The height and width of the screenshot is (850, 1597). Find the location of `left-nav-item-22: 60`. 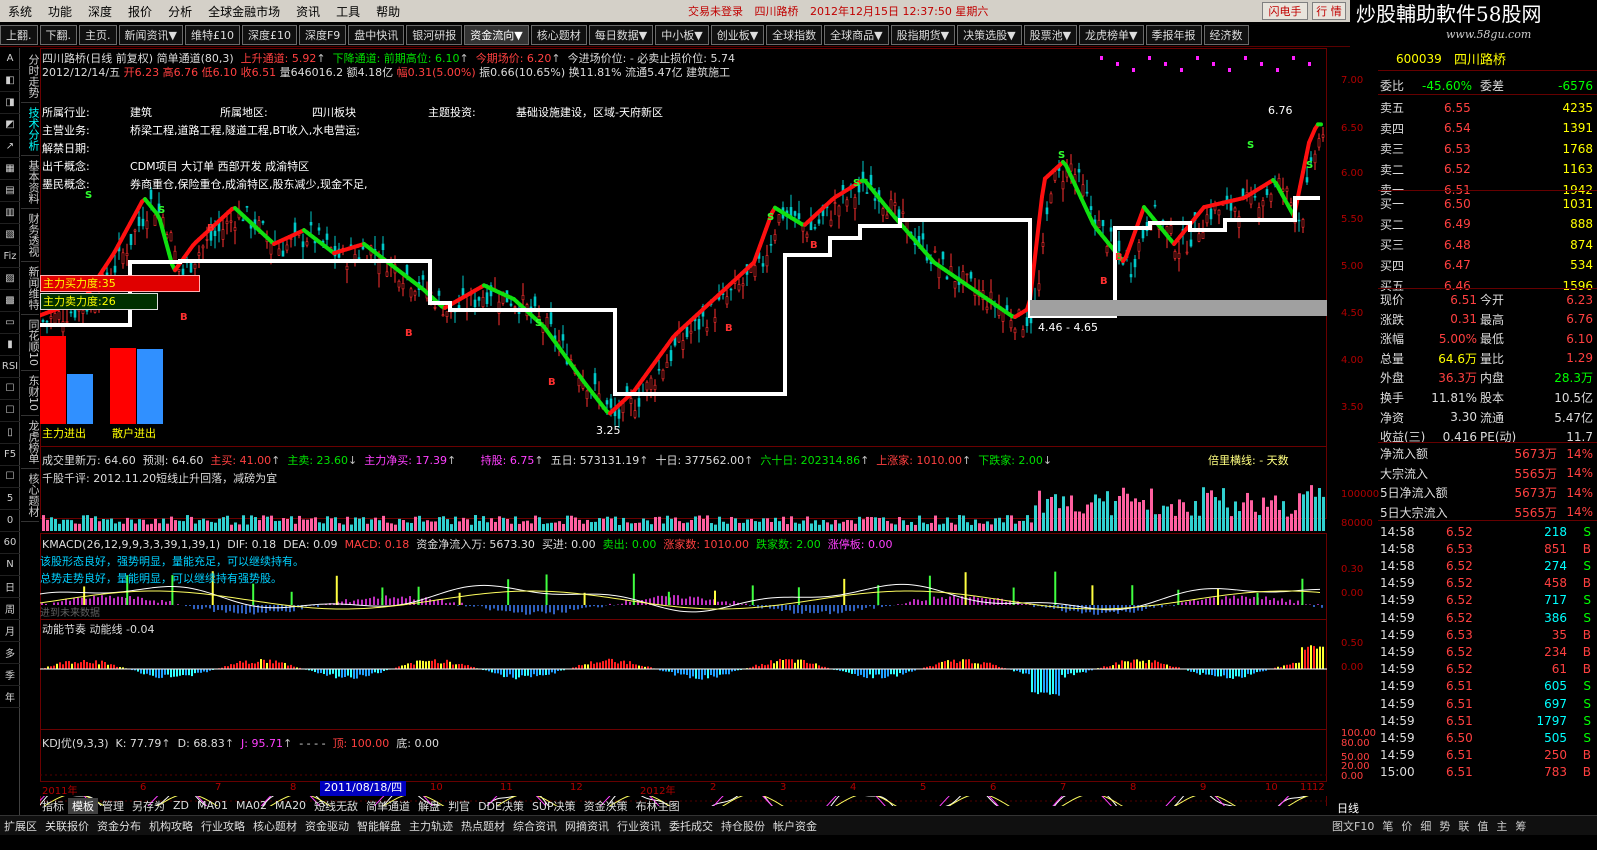

left-nav-item-22: 60 is located at coordinates (10, 543).